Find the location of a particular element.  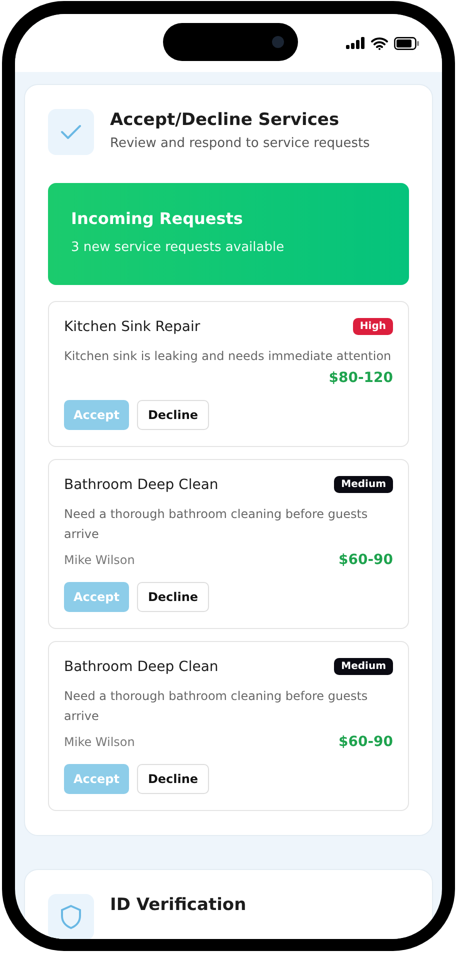

section-title: Accept/Decline Services is located at coordinates (225, 120).